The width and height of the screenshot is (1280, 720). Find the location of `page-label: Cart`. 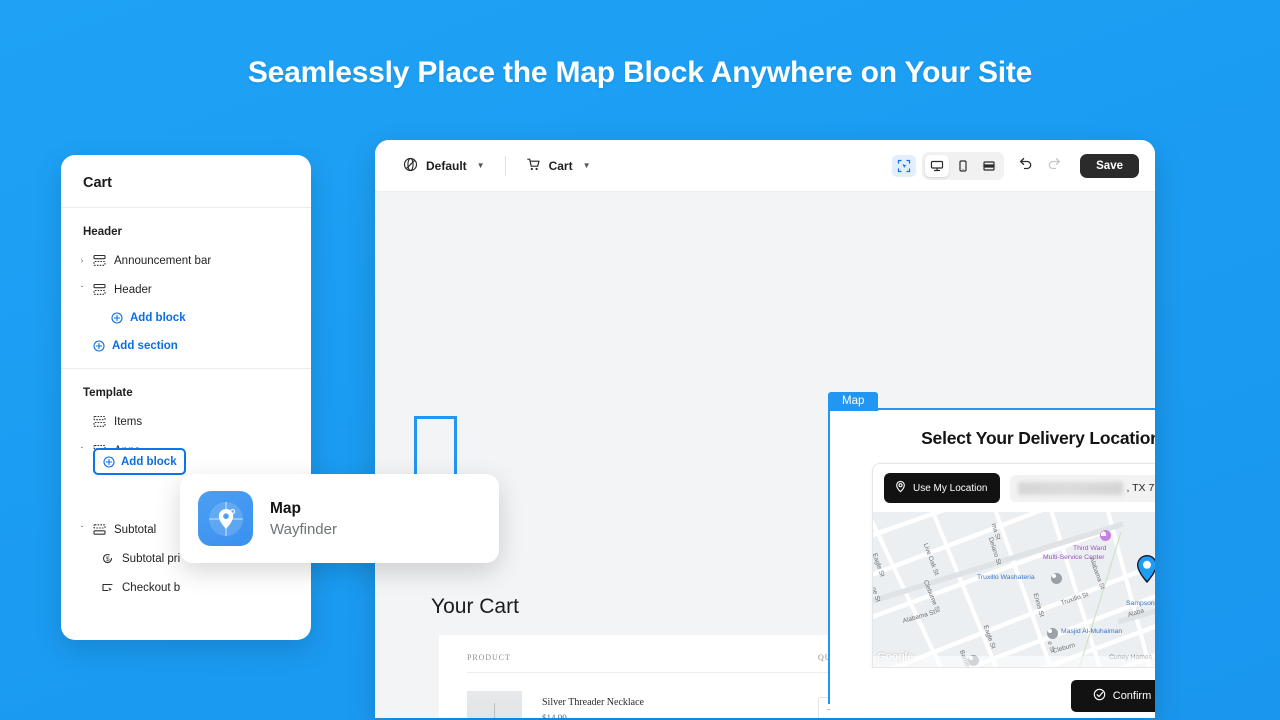

page-label: Cart is located at coordinates (560, 165).